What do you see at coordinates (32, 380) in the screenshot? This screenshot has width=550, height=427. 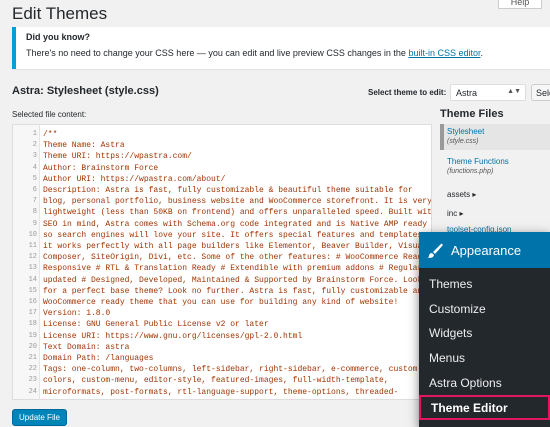 I see `line-number: 23` at bounding box center [32, 380].